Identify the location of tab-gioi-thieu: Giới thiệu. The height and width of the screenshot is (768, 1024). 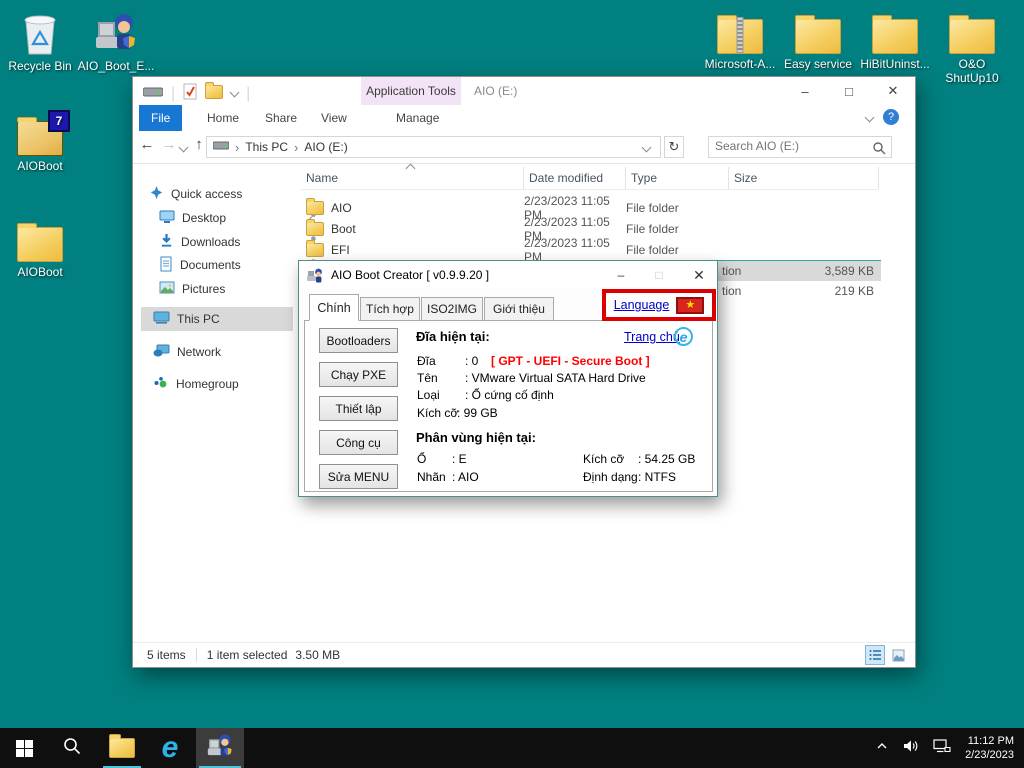
(519, 309).